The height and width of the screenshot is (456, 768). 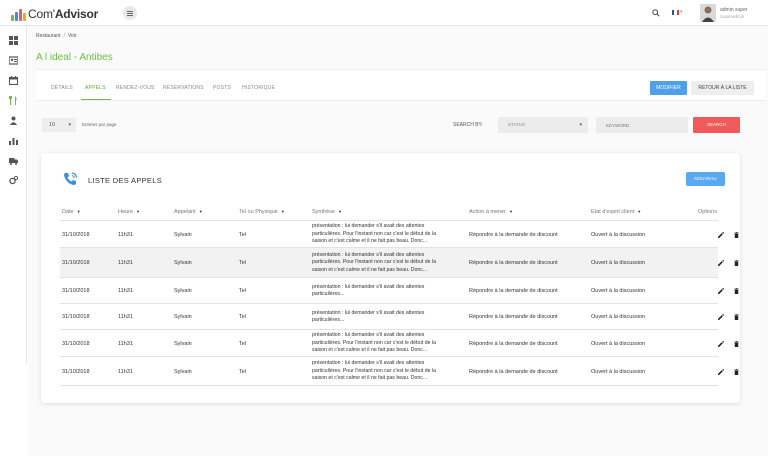 What do you see at coordinates (222, 88) in the screenshot?
I see `tab-posts: POSTS` at bounding box center [222, 88].